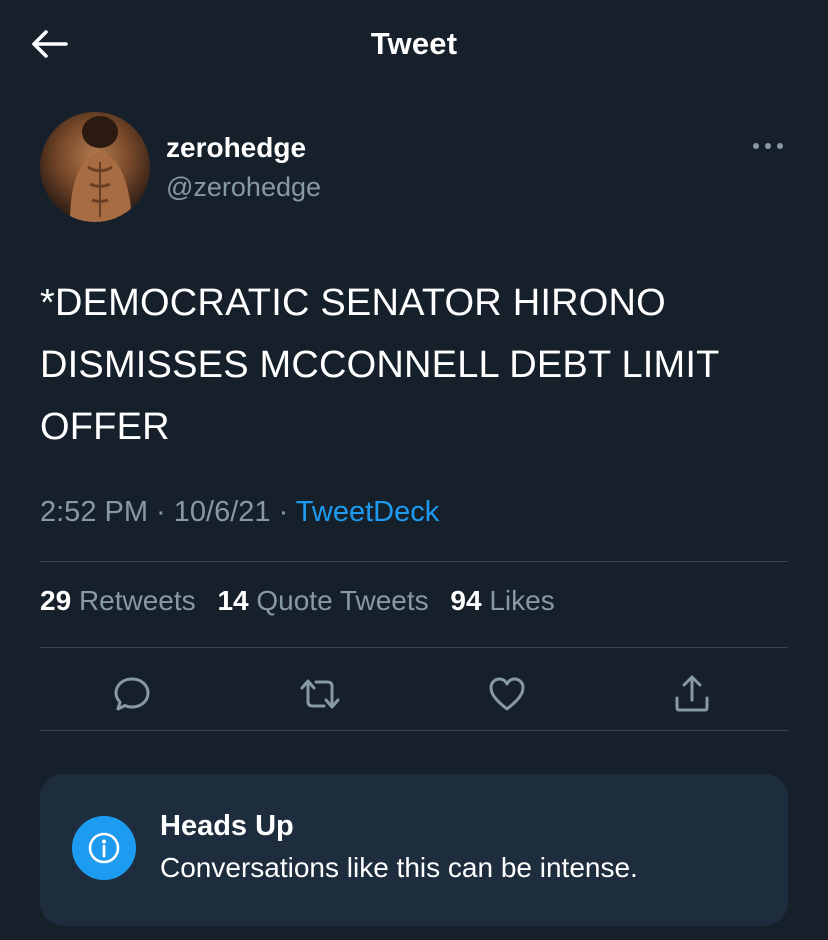 The width and height of the screenshot is (828, 940). What do you see at coordinates (227, 826) in the screenshot?
I see `notice-title: Heads Up` at bounding box center [227, 826].